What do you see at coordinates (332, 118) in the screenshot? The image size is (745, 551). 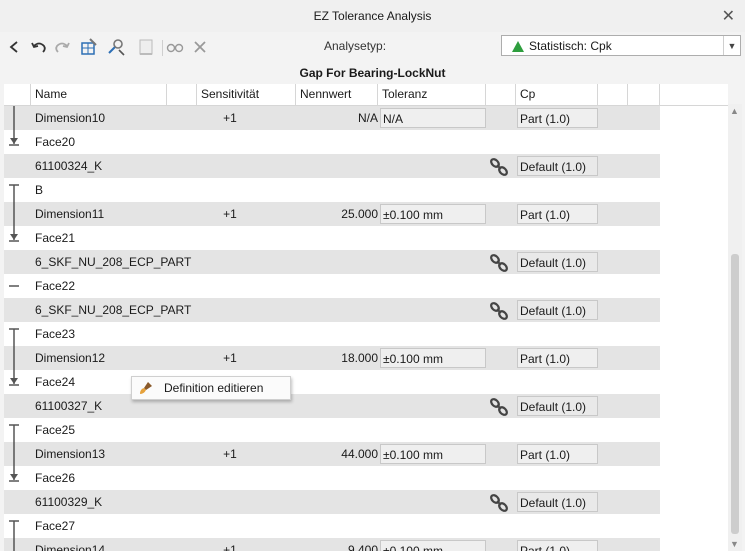 I see `table-row: Dimension10 +1 N/A N/A Part (1.0)` at bounding box center [332, 118].